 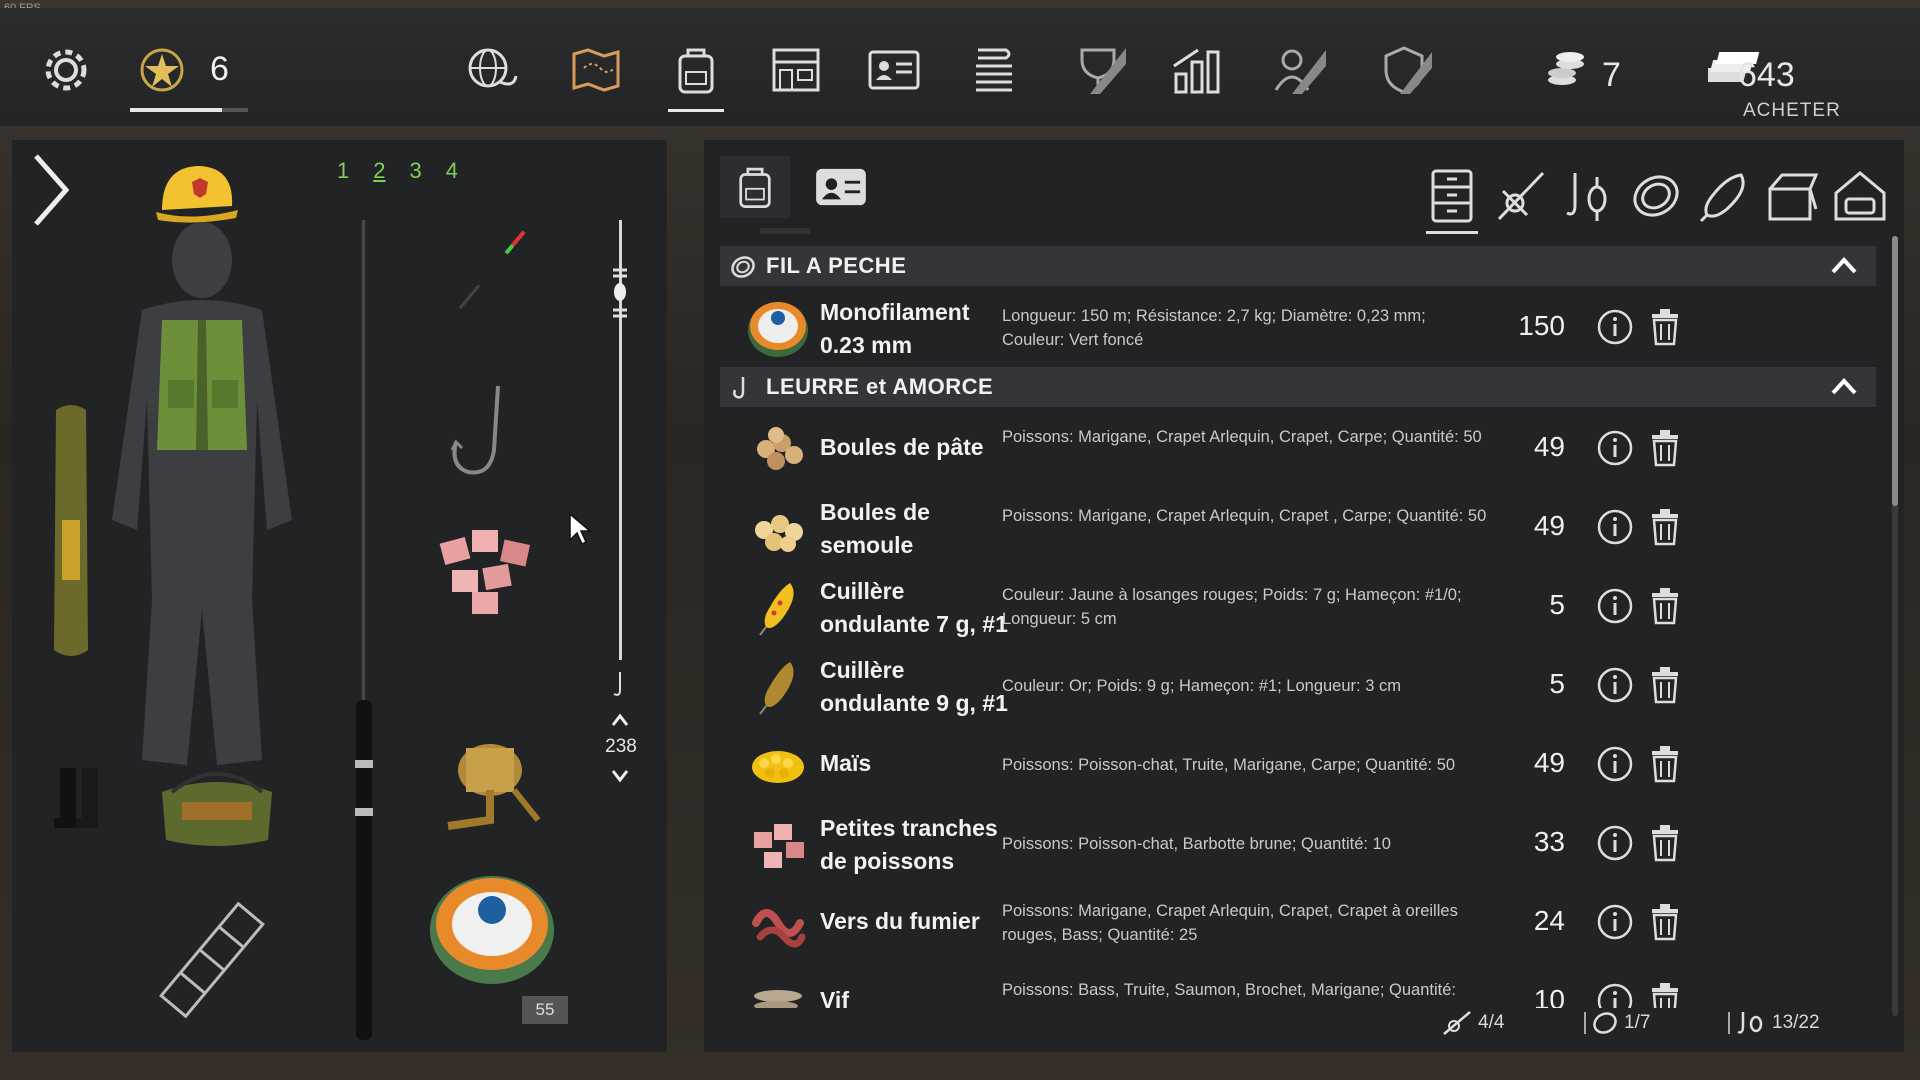 What do you see at coordinates (1605, 1023) in the screenshot?
I see `line-spool-icon` at bounding box center [1605, 1023].